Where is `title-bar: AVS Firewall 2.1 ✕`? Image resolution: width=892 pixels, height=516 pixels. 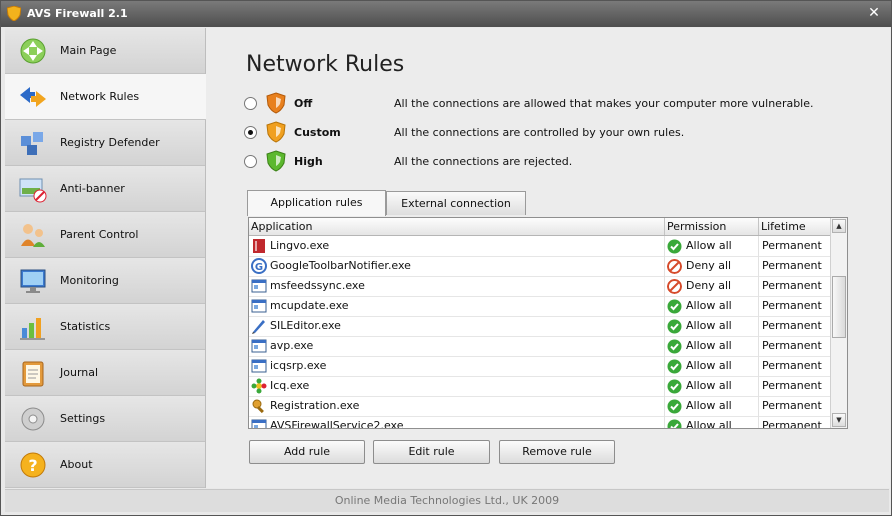
title-bar: AVS Firewall 2.1 ✕ is located at coordinates (446, 14).